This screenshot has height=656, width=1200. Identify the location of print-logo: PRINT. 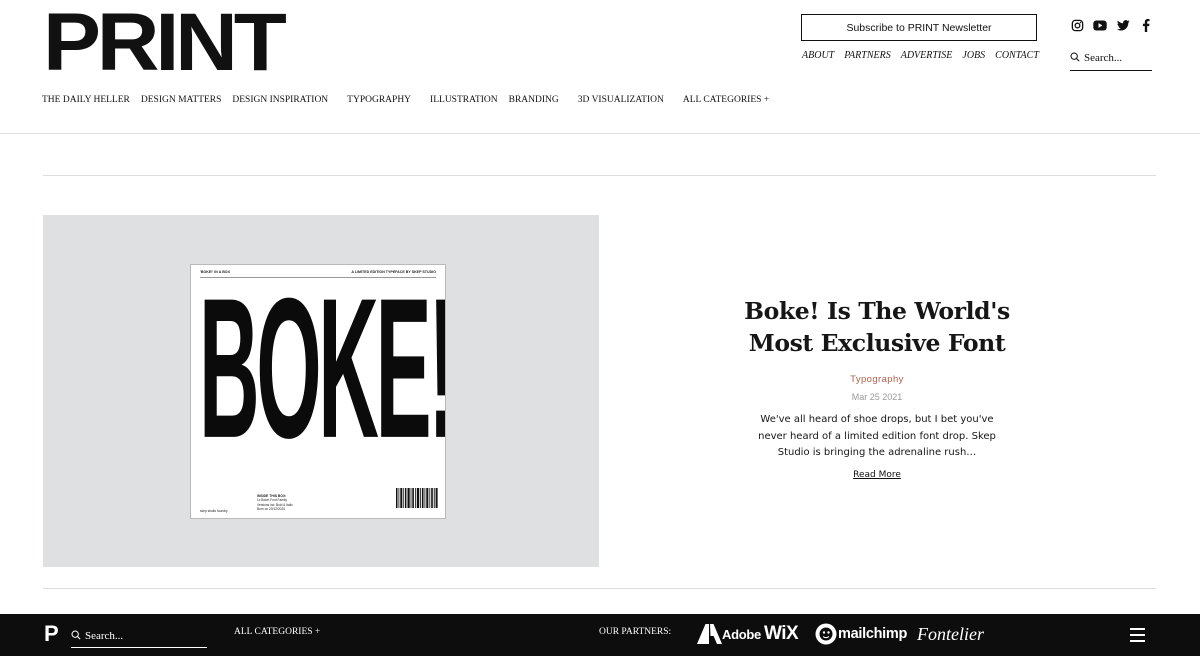
(165, 43).